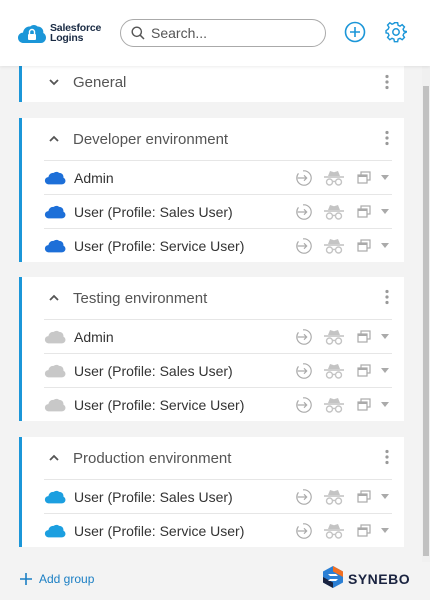 The height and width of the screenshot is (600, 430). Describe the element at coordinates (355, 32) in the screenshot. I see `add-login-button` at that location.